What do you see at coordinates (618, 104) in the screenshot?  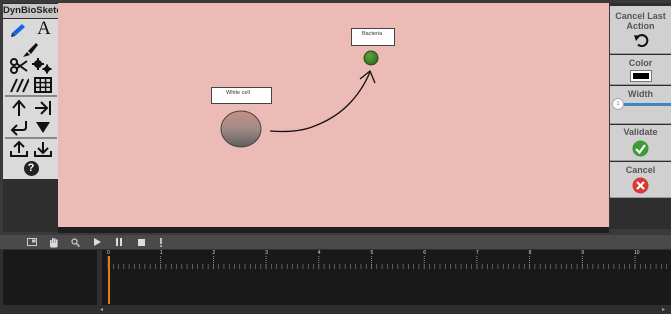 I see `width-slider-handle: 1` at bounding box center [618, 104].